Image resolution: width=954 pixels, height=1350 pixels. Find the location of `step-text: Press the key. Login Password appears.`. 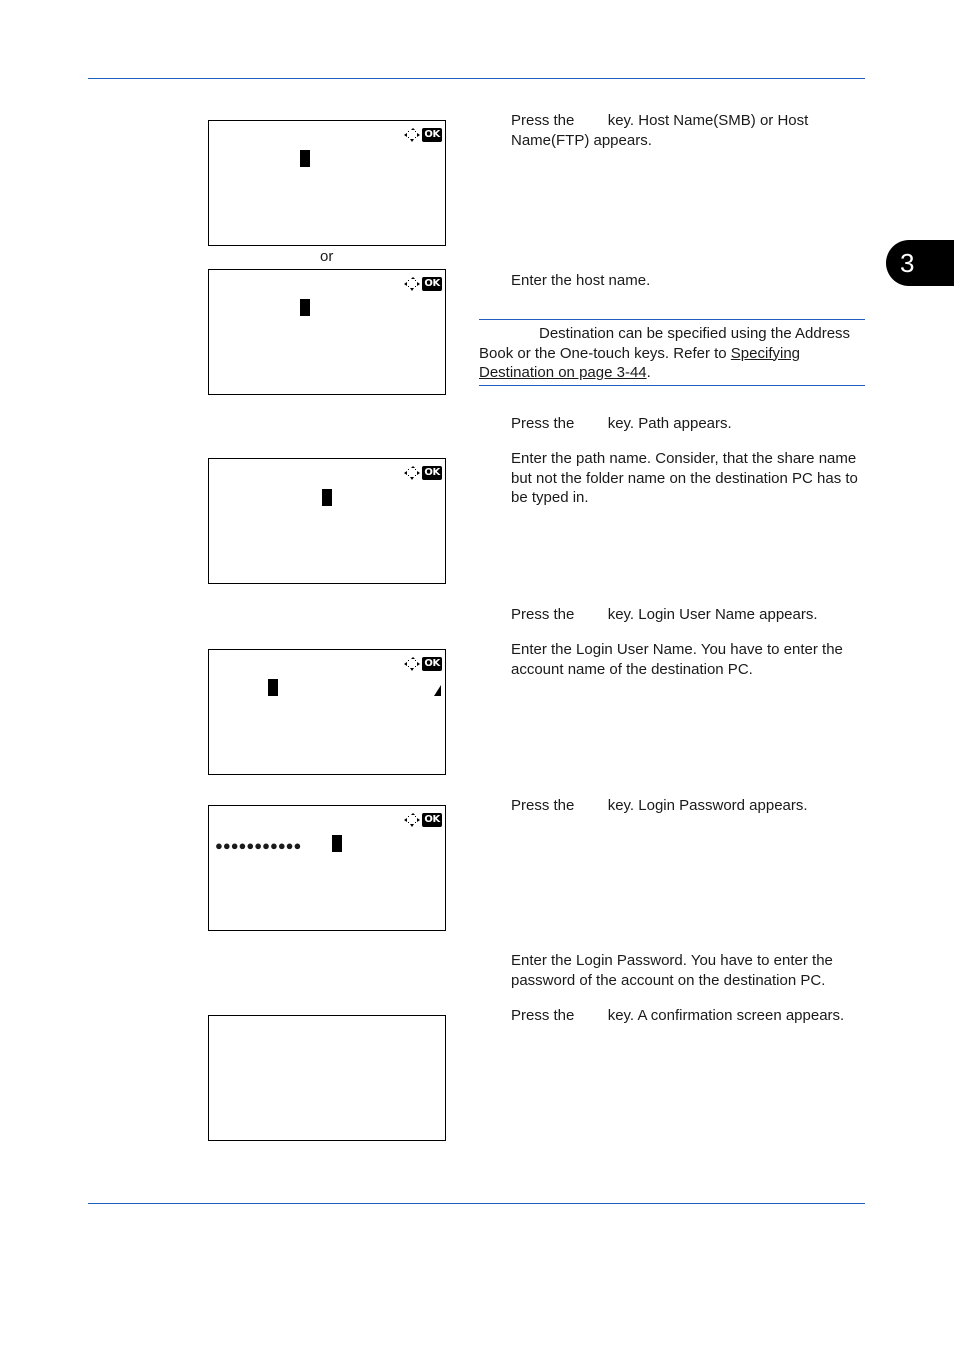

step-text: Press the key. Login Password appears. is located at coordinates (659, 805).